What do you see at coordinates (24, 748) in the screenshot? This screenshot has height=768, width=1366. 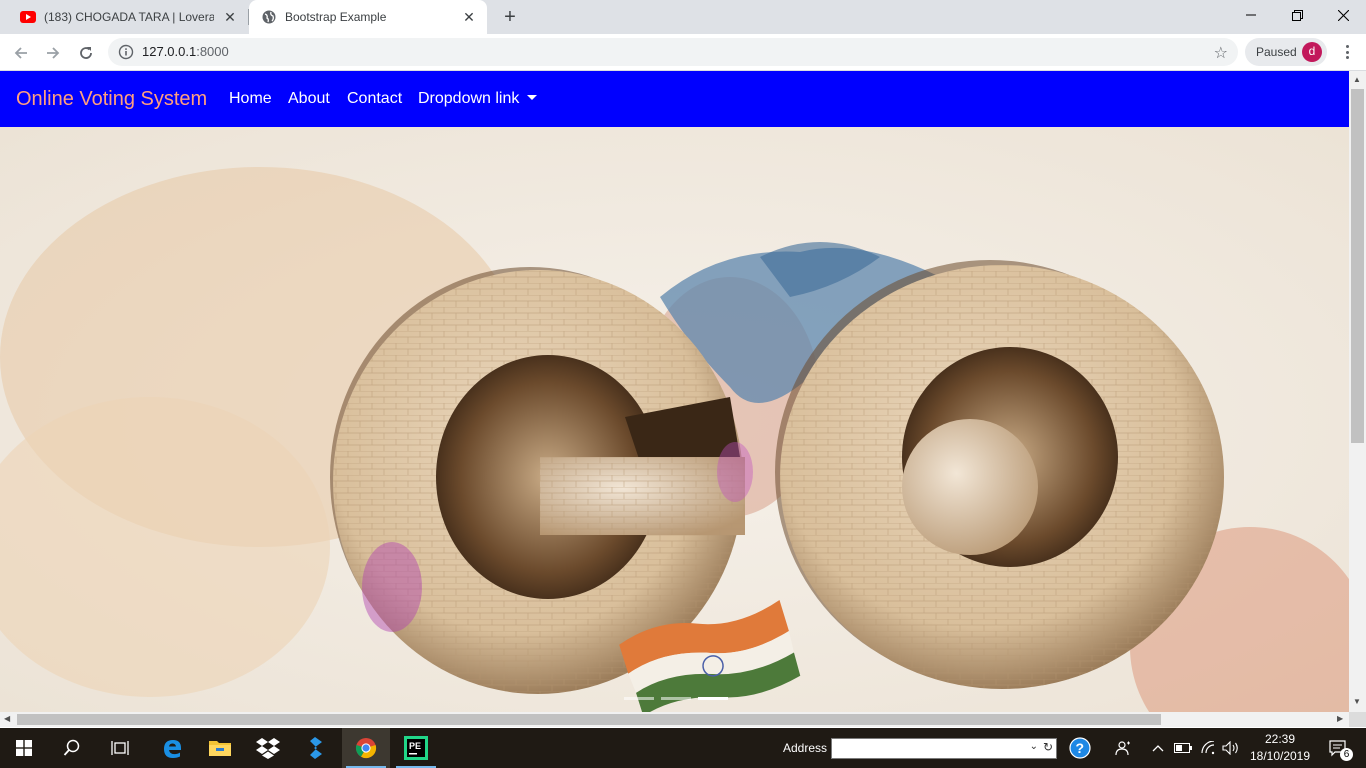 I see `start-icon` at bounding box center [24, 748].